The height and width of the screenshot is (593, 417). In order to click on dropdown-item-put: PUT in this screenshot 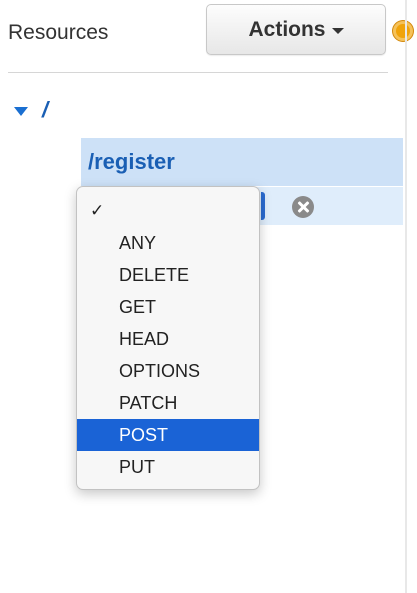, I will do `click(168, 467)`.